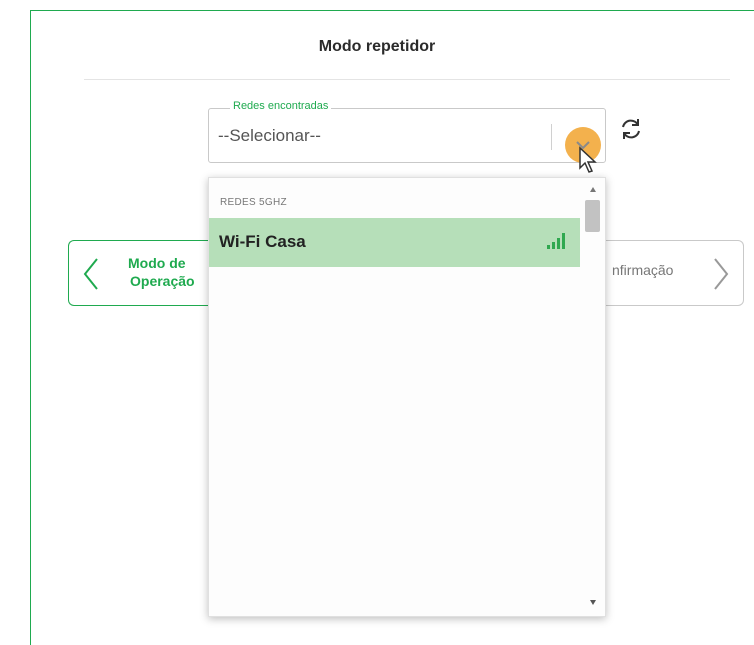 This screenshot has height=645, width=754. What do you see at coordinates (588, 159) in the screenshot?
I see `mouse-cursor-icon` at bounding box center [588, 159].